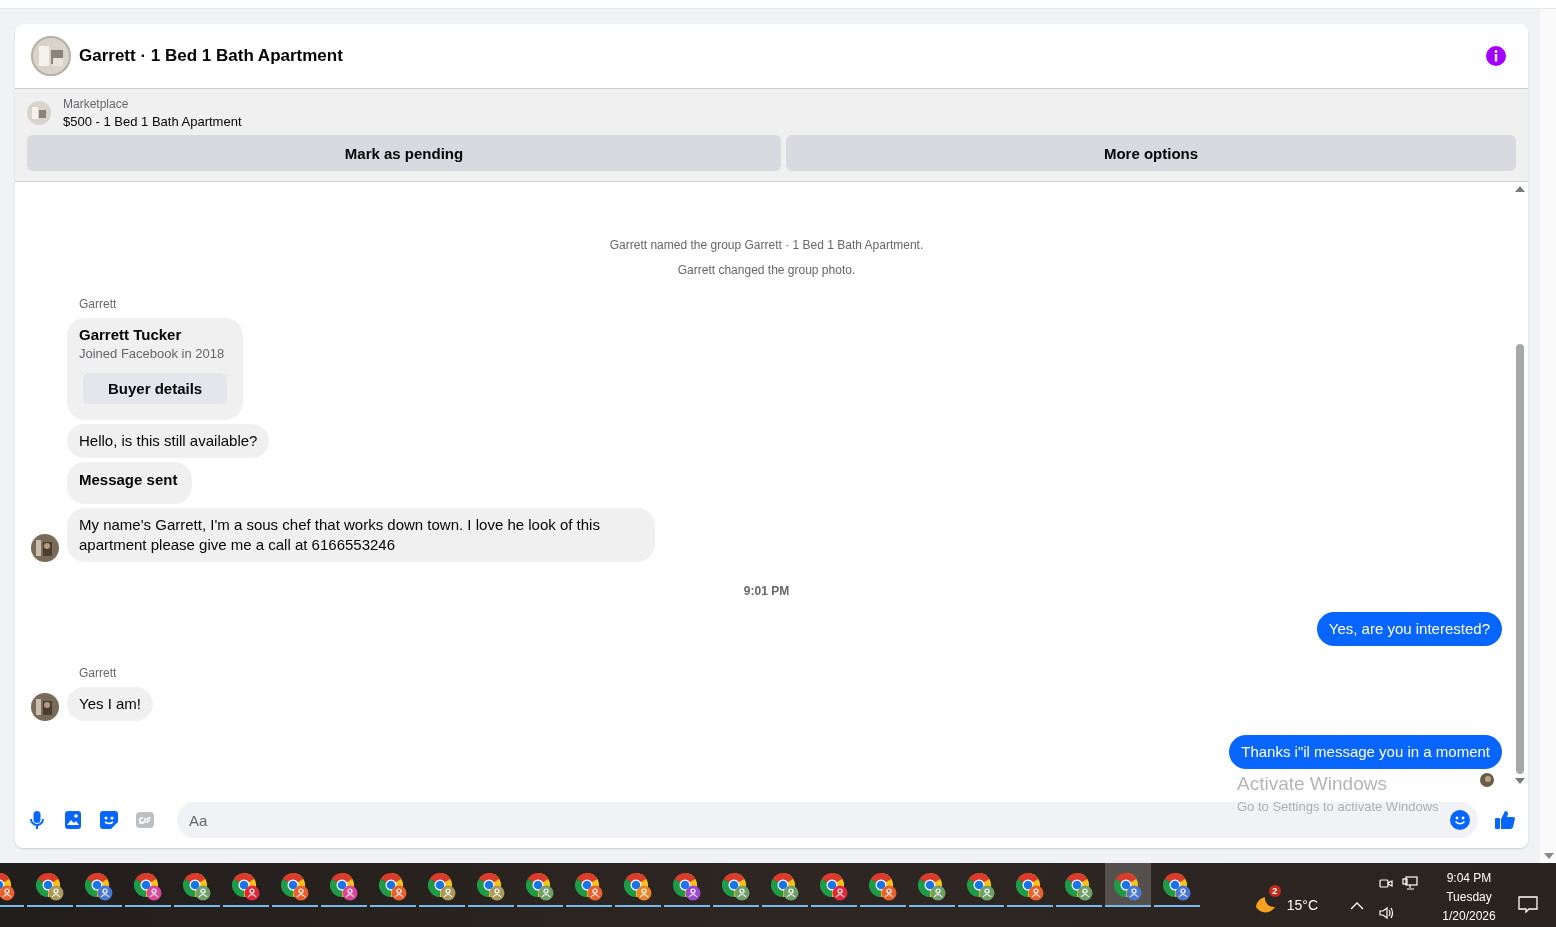 The image size is (1556, 927). Describe the element at coordinates (1357, 906) in the screenshot. I see `chevron-up-icon` at that location.